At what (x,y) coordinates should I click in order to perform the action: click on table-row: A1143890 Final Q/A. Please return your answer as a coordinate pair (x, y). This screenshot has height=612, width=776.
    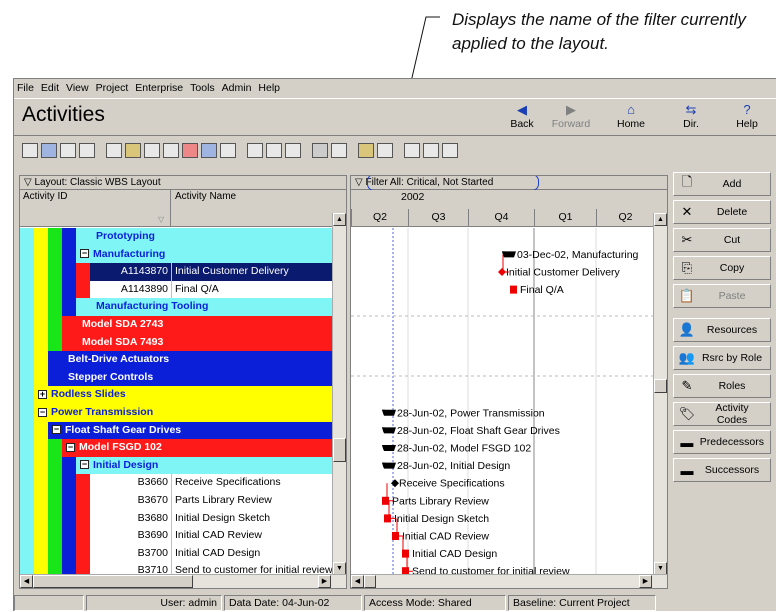
    Looking at the image, I should click on (176, 289).